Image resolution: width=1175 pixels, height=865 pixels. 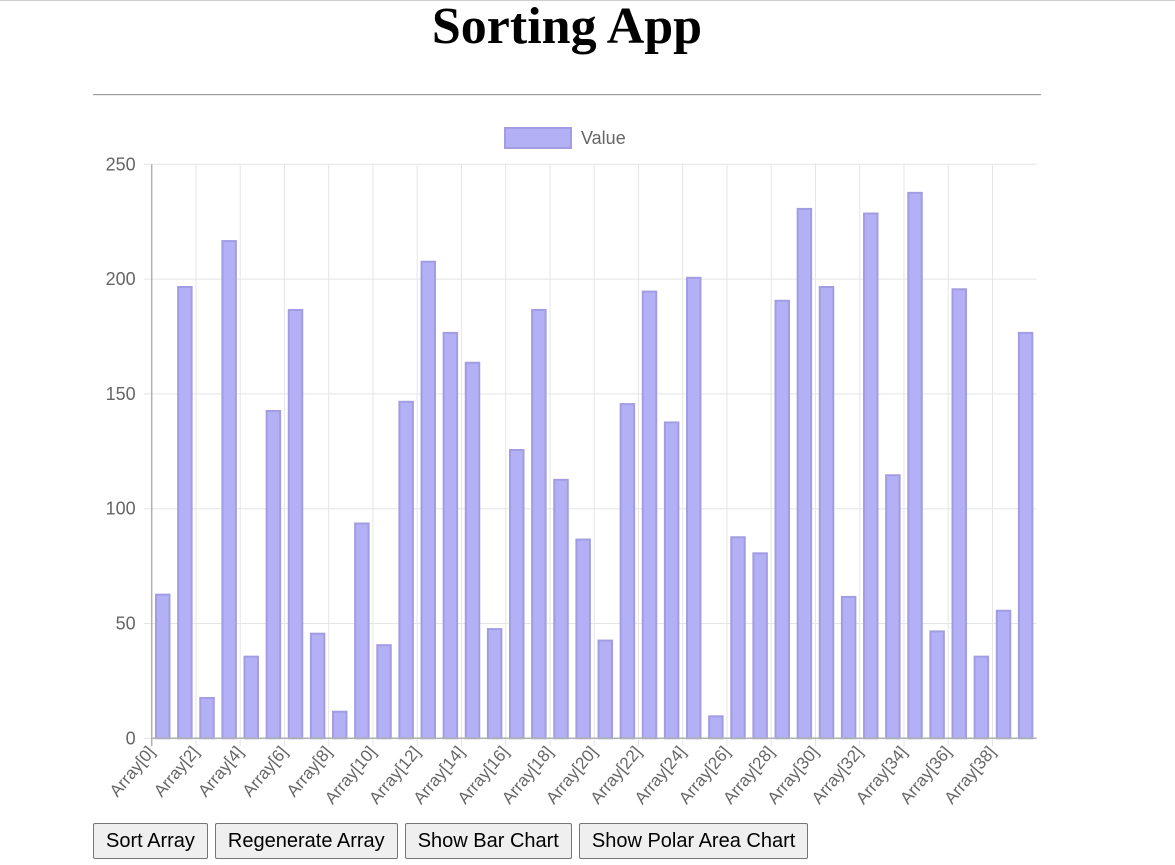 What do you see at coordinates (693, 841) in the screenshot?
I see `show-polar-area-chart-button: Show Polar Area Chart` at bounding box center [693, 841].